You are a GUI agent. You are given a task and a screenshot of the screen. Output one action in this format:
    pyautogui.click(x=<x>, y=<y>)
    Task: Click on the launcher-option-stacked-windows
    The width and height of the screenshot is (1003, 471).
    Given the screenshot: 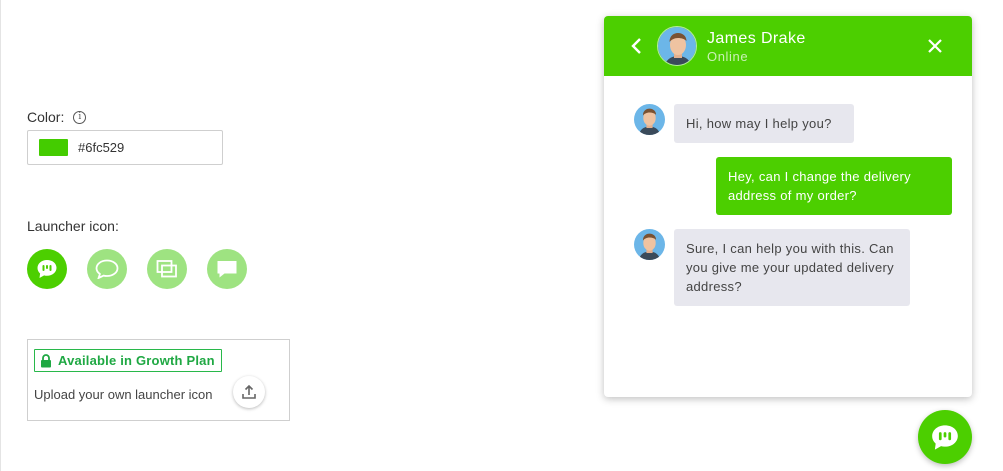 What is the action you would take?
    pyautogui.click(x=167, y=269)
    